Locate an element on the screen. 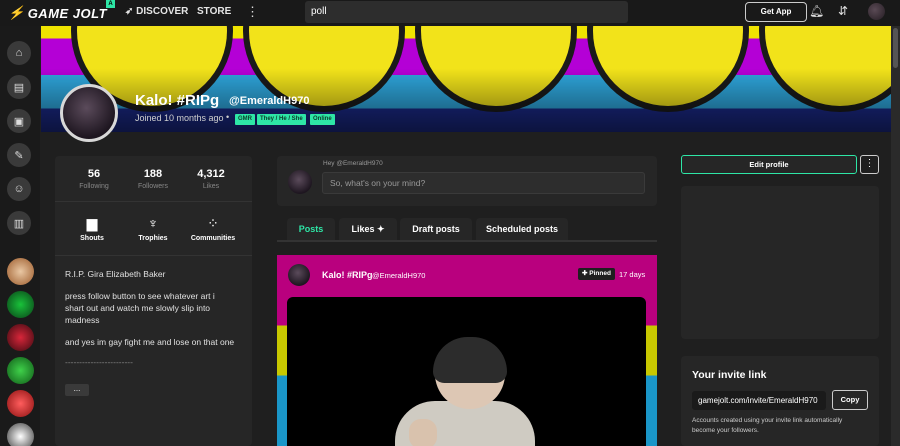  post-author-avatar is located at coordinates (299, 275).